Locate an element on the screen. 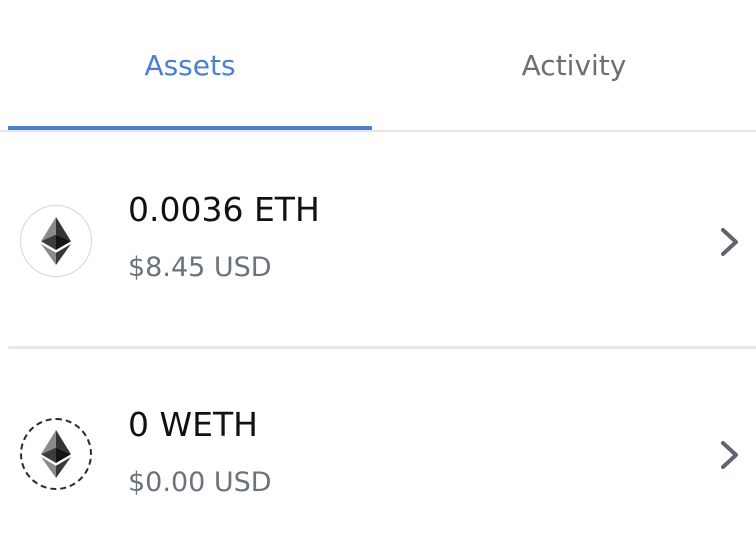  tab-activity-label: Activity is located at coordinates (574, 65).